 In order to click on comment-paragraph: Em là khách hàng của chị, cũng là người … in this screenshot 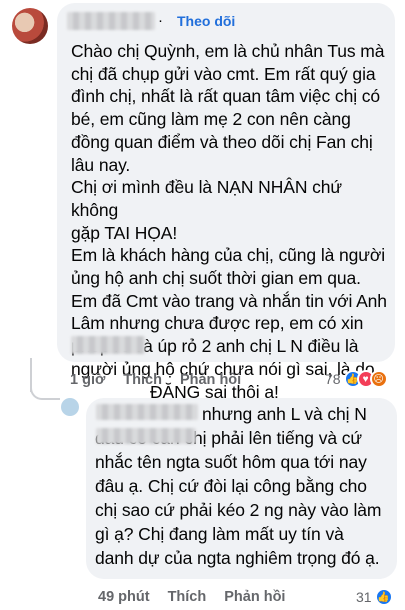, I will do `click(228, 267)`.